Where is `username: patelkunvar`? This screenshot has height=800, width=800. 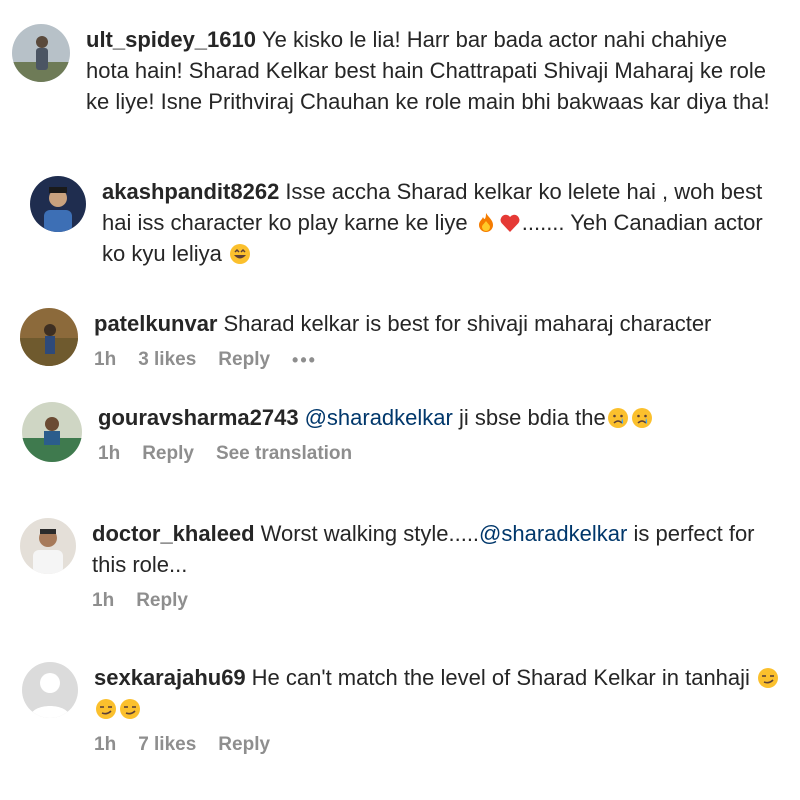
username: patelkunvar is located at coordinates (156, 323).